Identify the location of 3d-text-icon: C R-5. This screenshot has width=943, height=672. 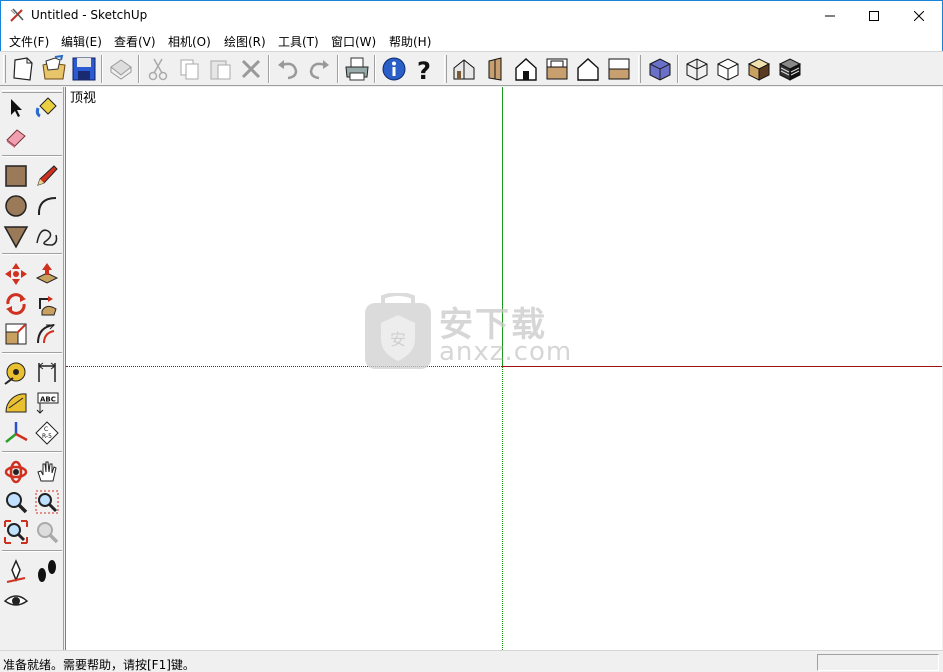
(47, 433).